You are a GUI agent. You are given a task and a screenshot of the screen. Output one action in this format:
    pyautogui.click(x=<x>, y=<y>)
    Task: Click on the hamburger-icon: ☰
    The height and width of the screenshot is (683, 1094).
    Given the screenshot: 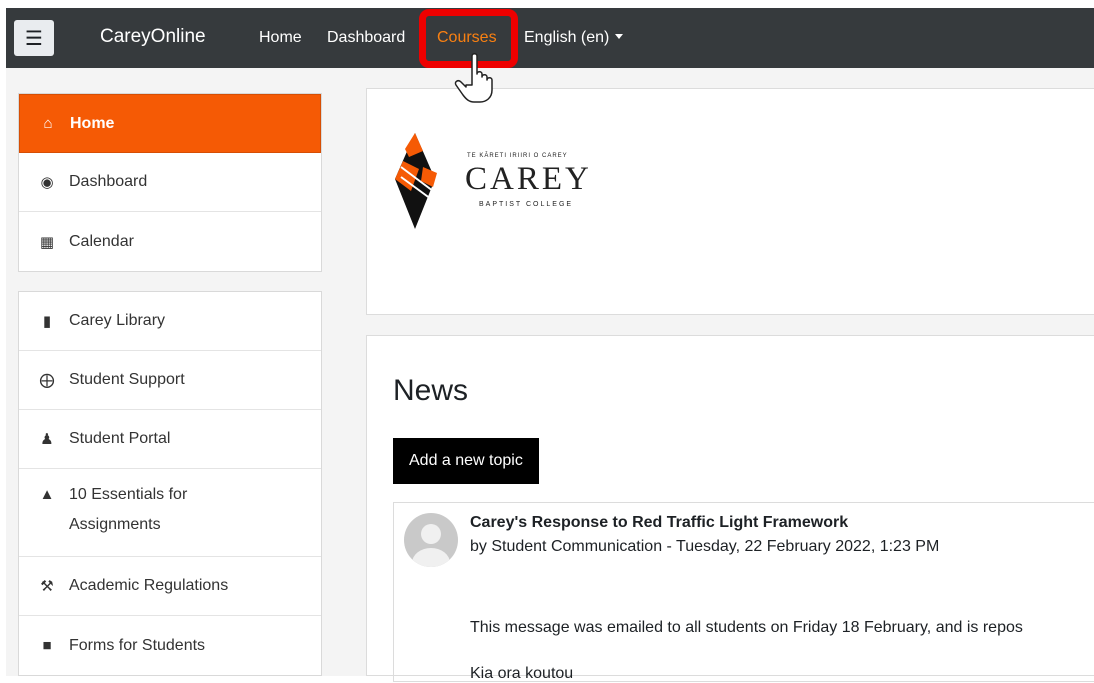 What is the action you would take?
    pyautogui.click(x=34, y=38)
    